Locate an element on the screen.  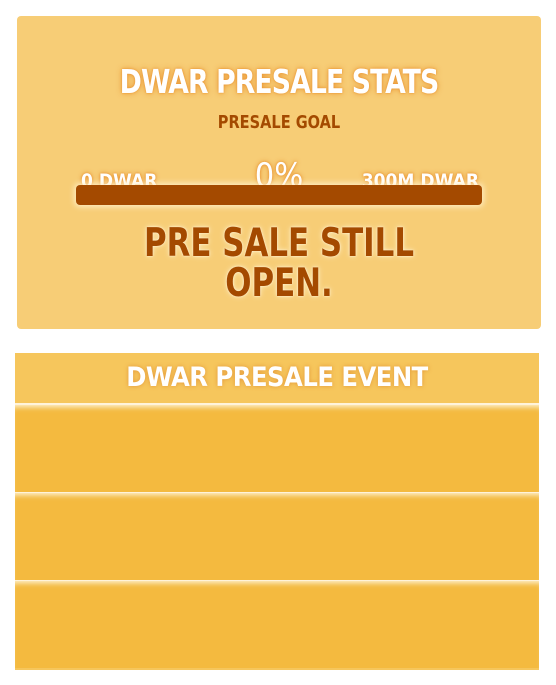
event-title: DWAR PRESALE EVENT is located at coordinates (277, 378).